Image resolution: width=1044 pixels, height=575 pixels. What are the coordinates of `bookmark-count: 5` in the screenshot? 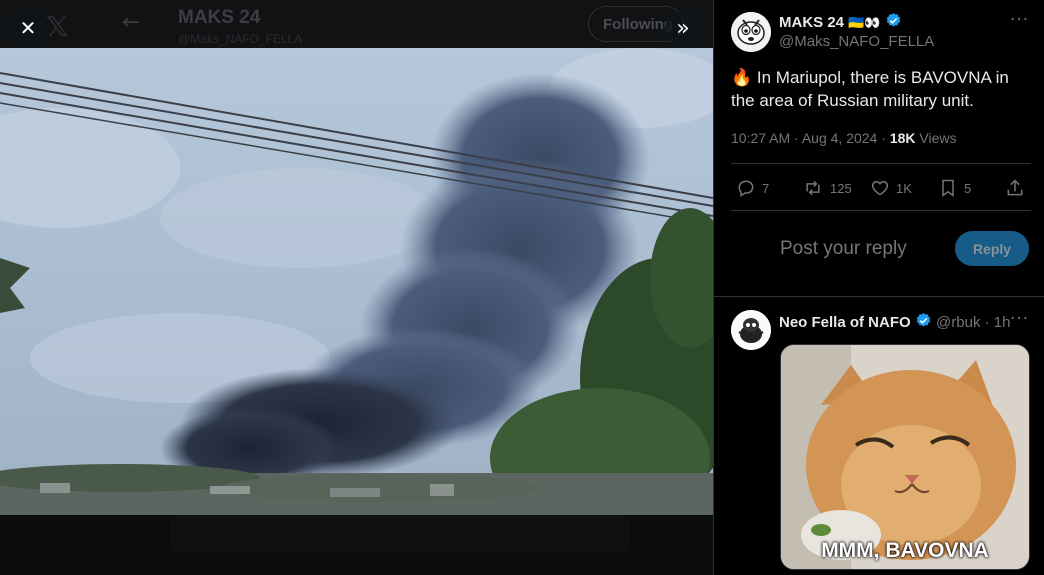 It's located at (968, 188).